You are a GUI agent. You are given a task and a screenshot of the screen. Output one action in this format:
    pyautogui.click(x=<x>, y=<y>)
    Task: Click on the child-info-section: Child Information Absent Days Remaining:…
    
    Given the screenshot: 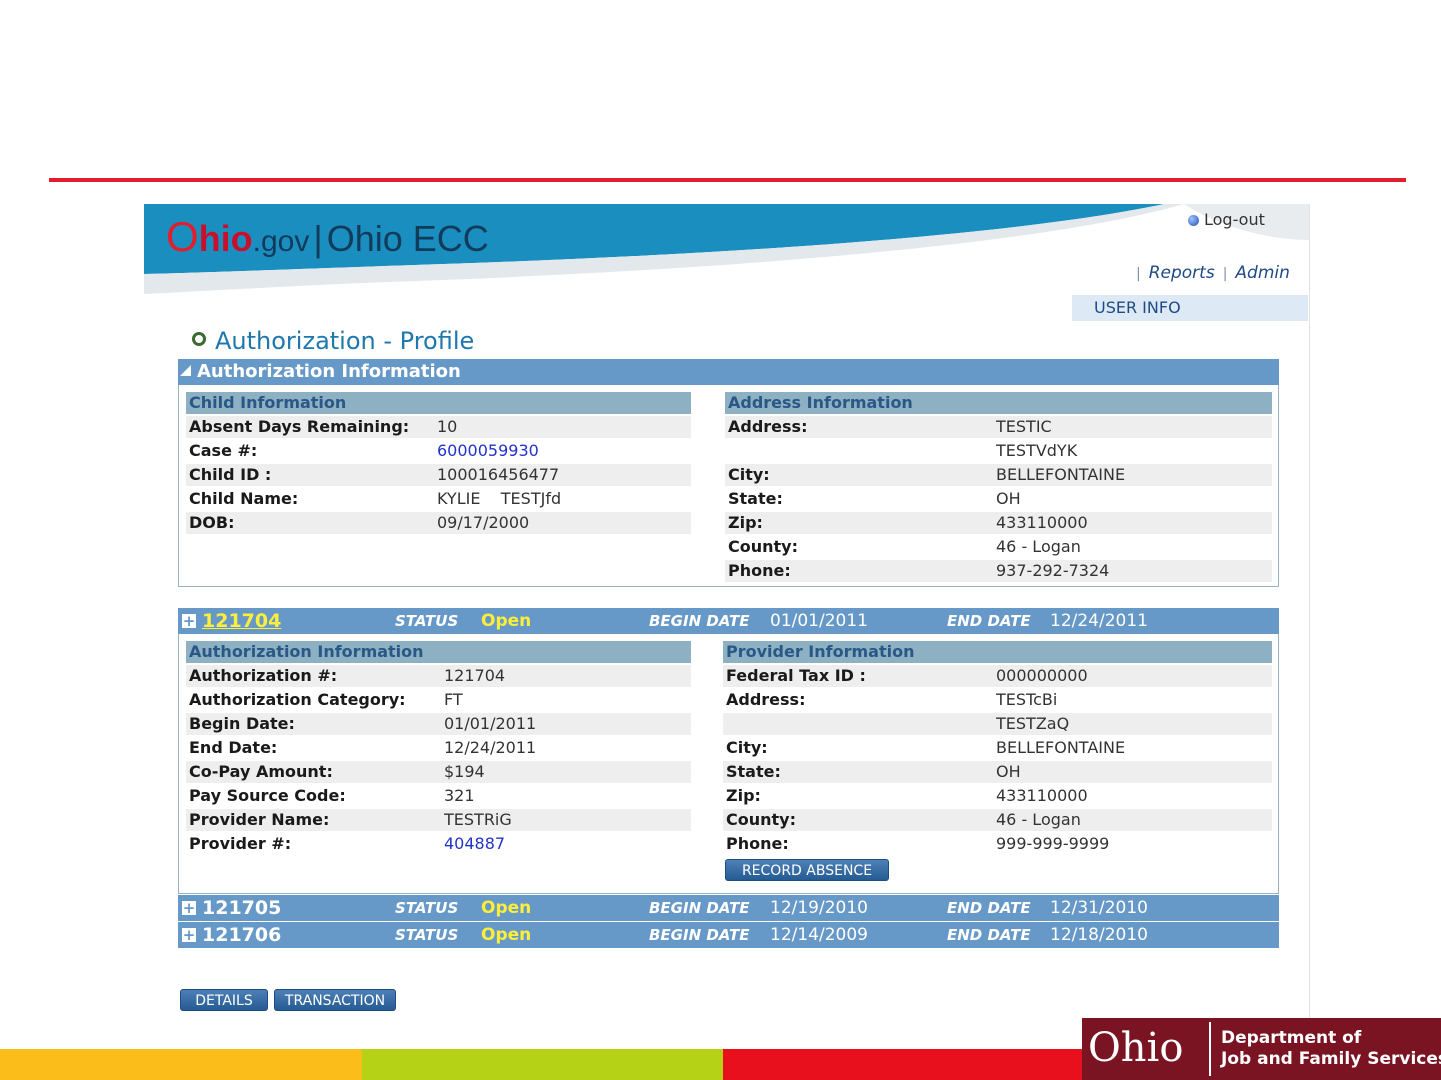 What is the action you would take?
    pyautogui.click(x=438, y=463)
    